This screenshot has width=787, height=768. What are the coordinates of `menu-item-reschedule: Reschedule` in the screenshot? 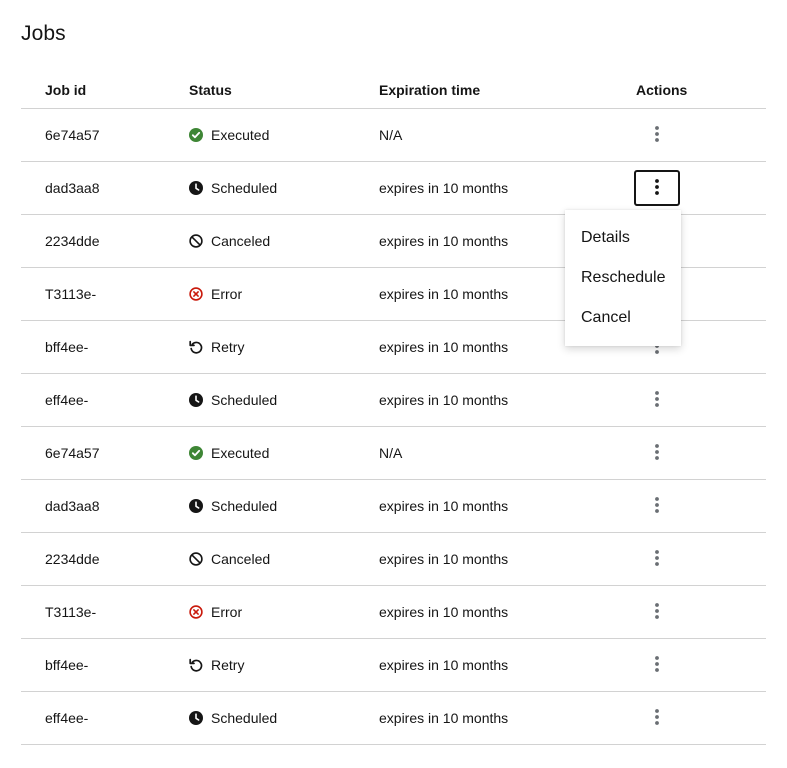 It's located at (623, 278).